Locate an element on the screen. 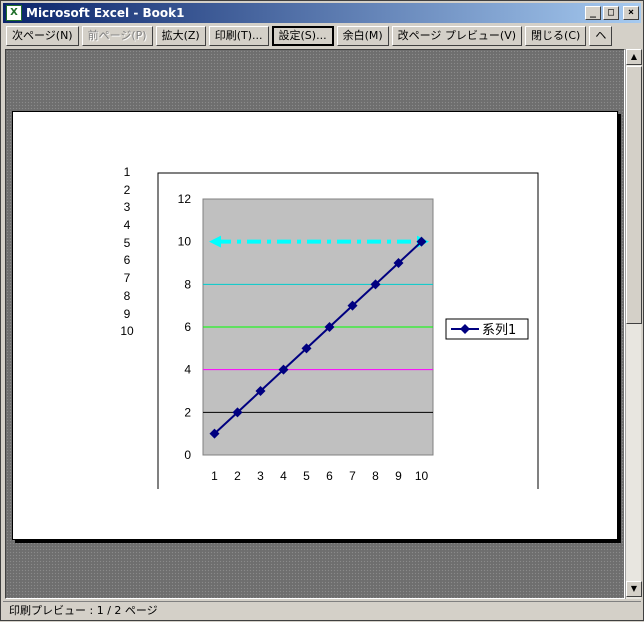  x-tick-label: 9 is located at coordinates (398, 476).